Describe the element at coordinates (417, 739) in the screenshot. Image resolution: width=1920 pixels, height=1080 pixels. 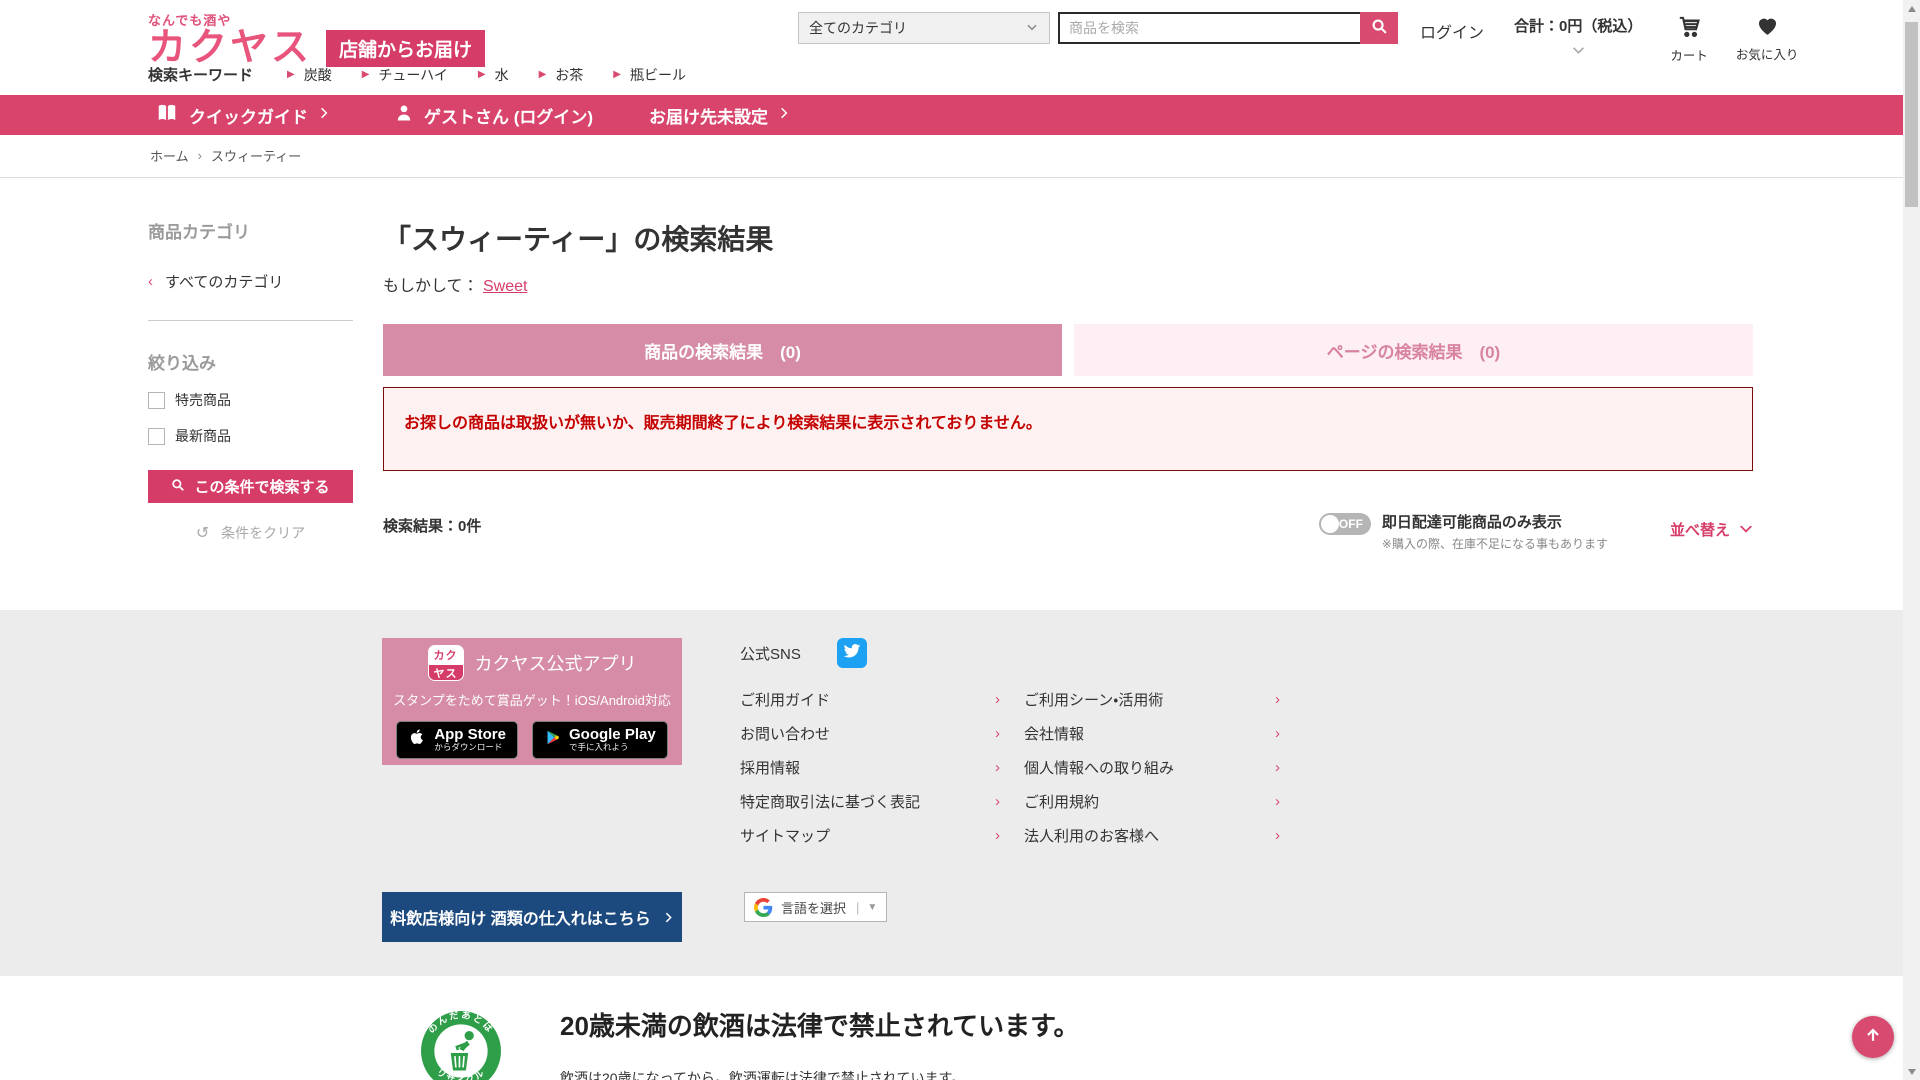
I see `apple-icon` at that location.